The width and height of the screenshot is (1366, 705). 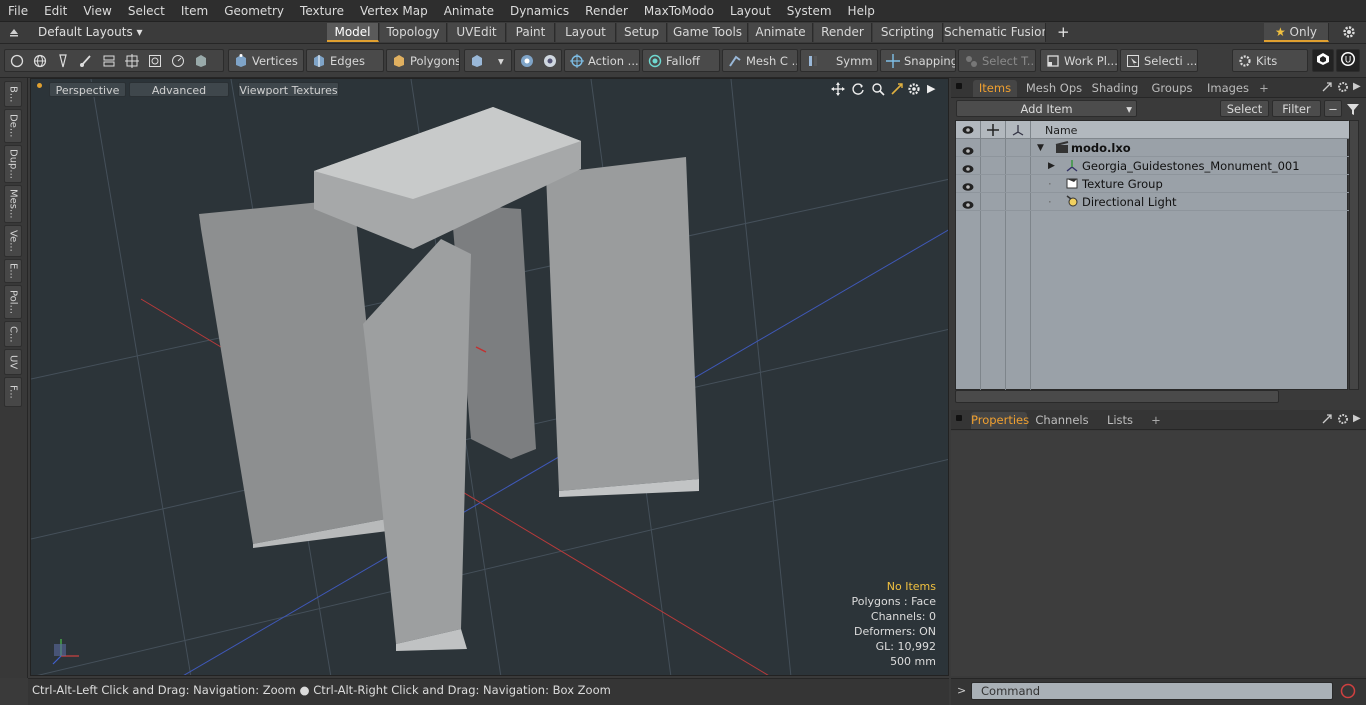 I want to click on collapse-button: −, so click(x=1333, y=108).